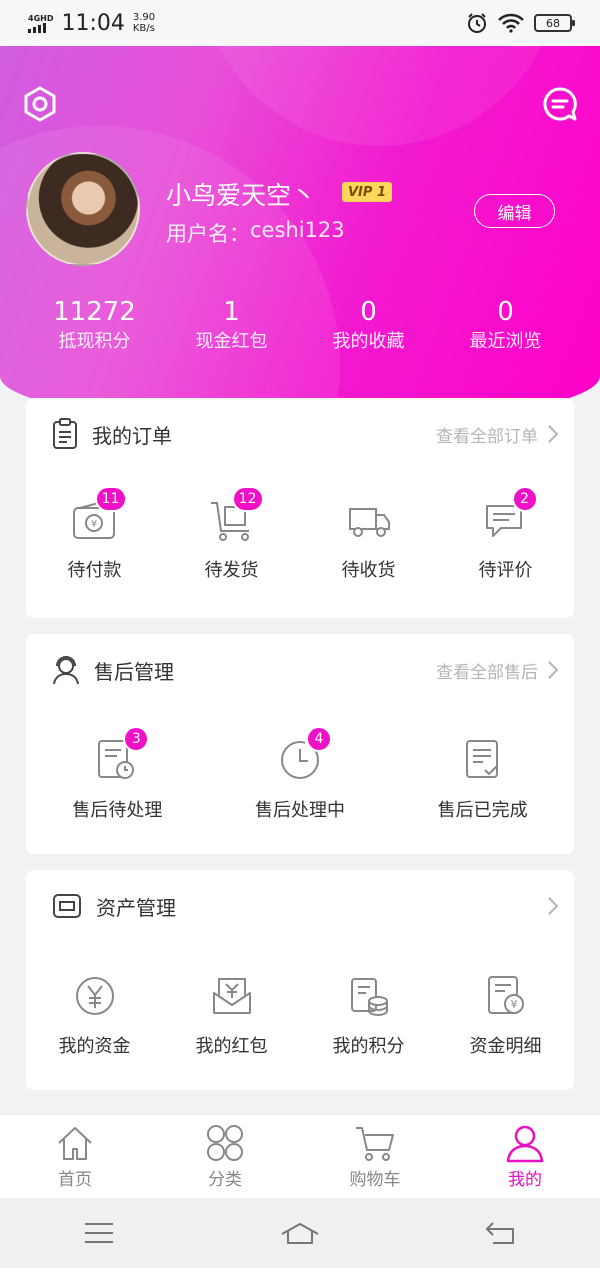 Image resolution: width=600 pixels, height=1268 pixels. Describe the element at coordinates (300, 670) in the screenshot. I see `aftersale-header: 售后管理 查看全部售后` at that location.